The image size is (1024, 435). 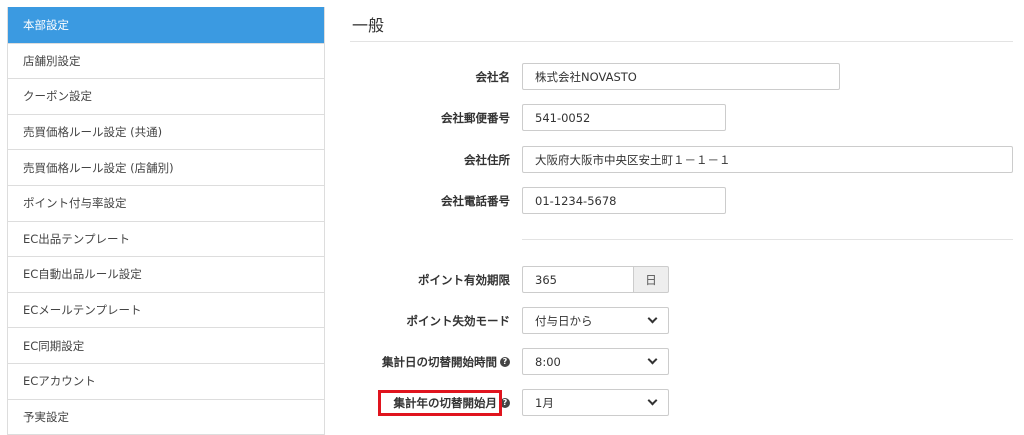 What do you see at coordinates (624, 117) in the screenshot?
I see `postal-code-input: 541-0052` at bounding box center [624, 117].